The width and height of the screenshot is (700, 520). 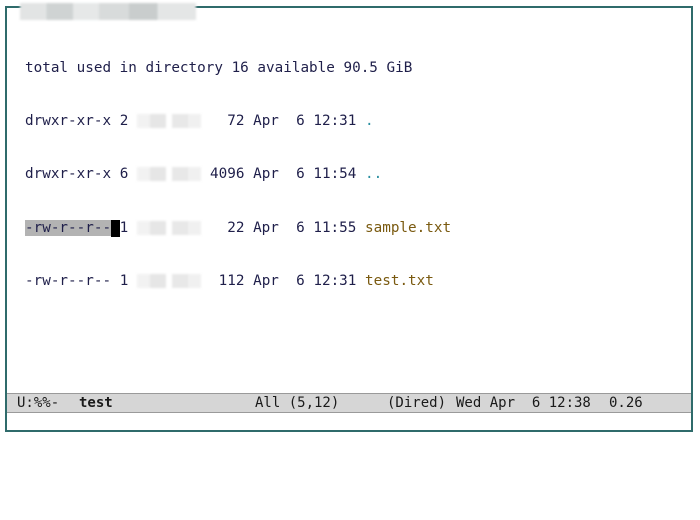 I want to click on cursor-position: All (5,12), so click(x=297, y=403).